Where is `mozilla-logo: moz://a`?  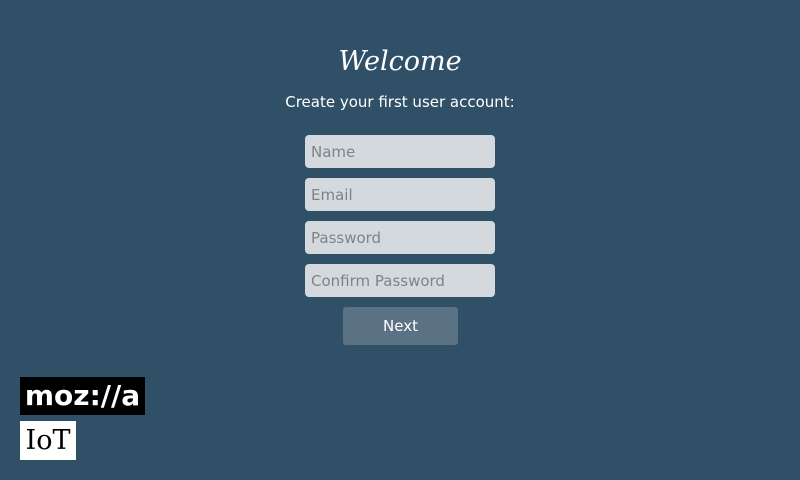
mozilla-logo: moz://a is located at coordinates (82, 396).